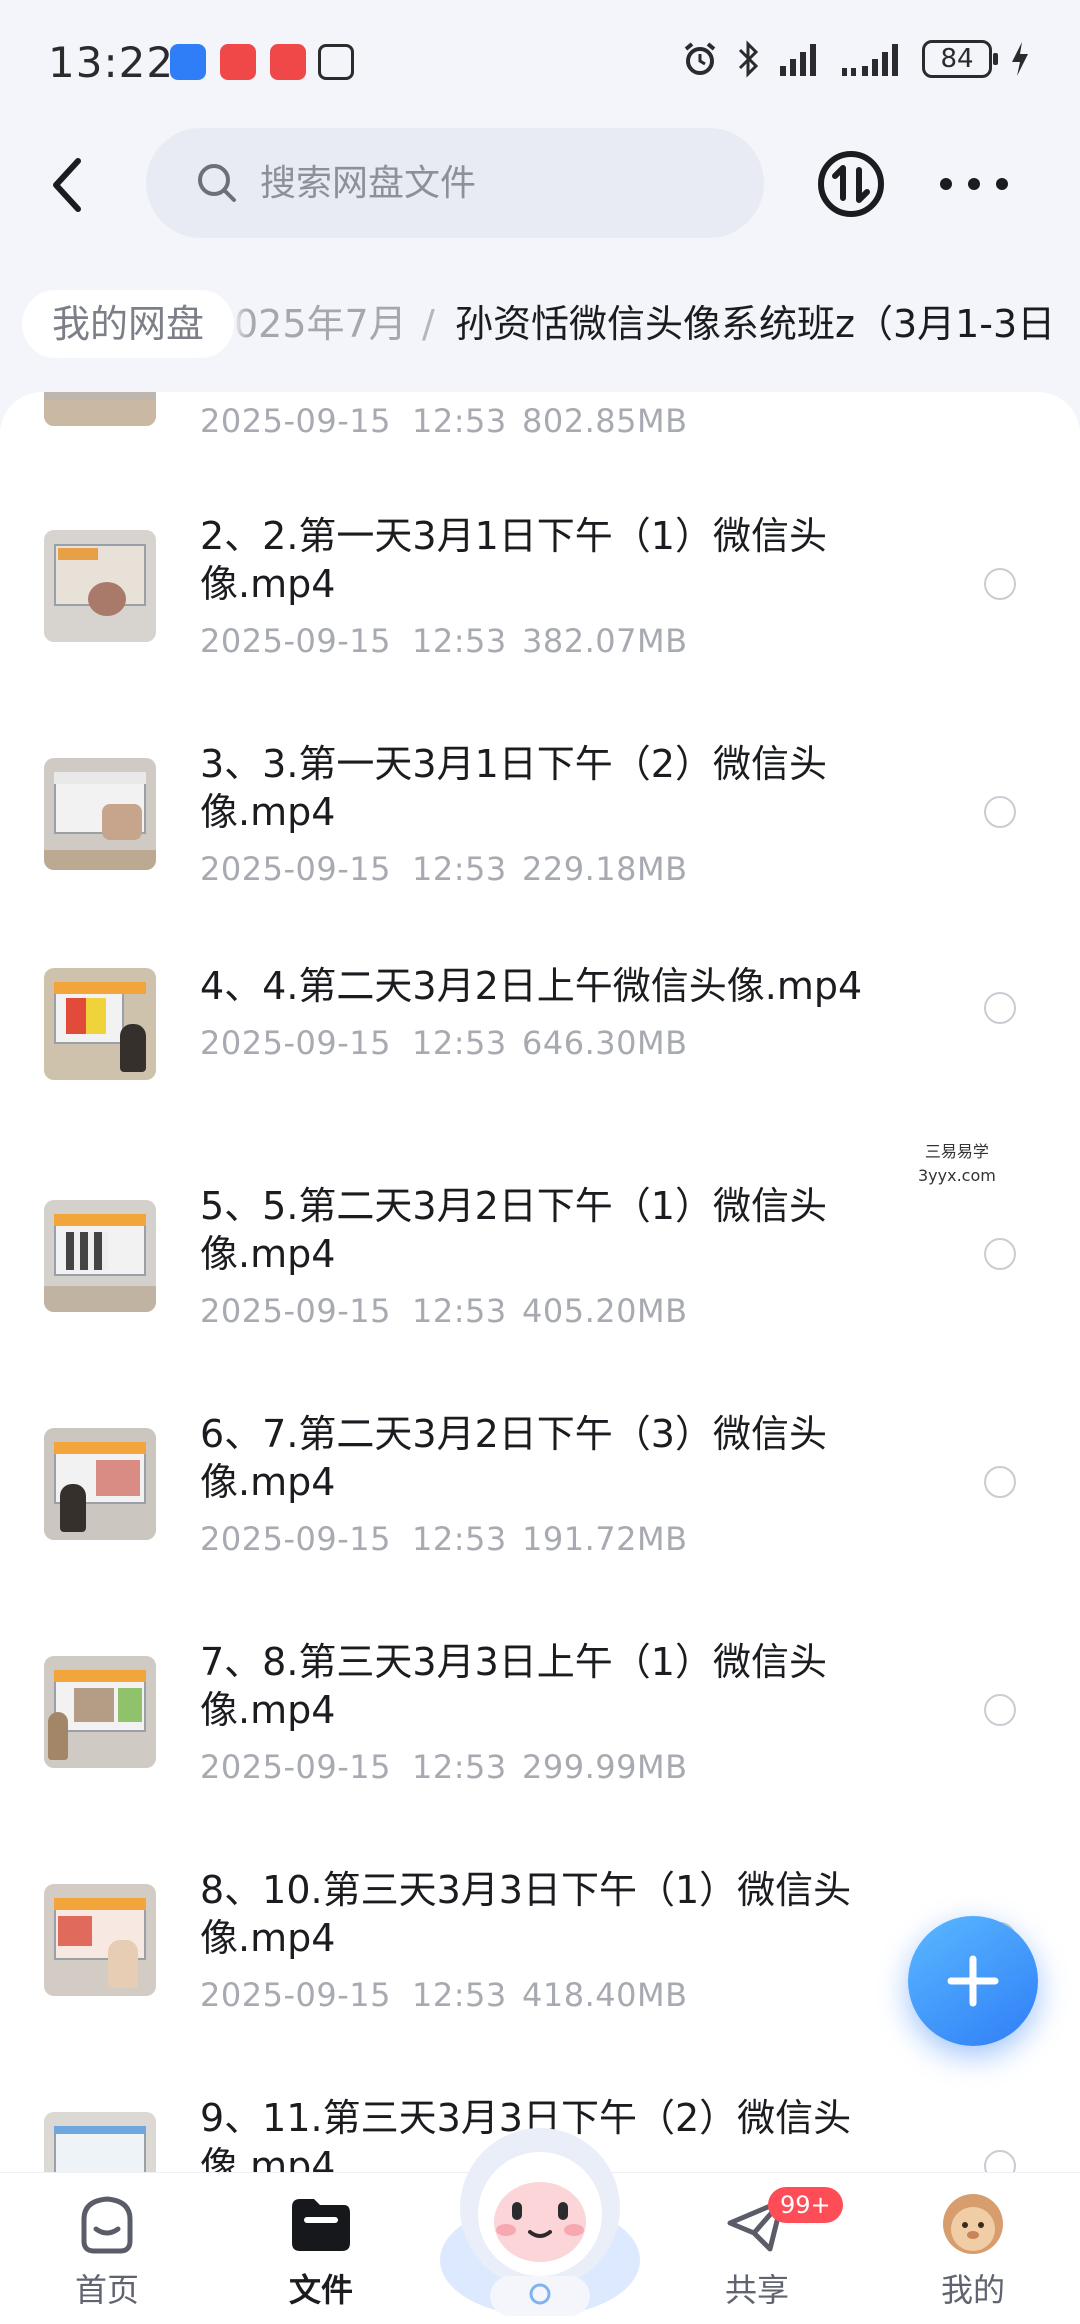 This screenshot has width=1080, height=2324. Describe the element at coordinates (762, 2250) in the screenshot. I see `nav-share: 99+ 共享` at that location.